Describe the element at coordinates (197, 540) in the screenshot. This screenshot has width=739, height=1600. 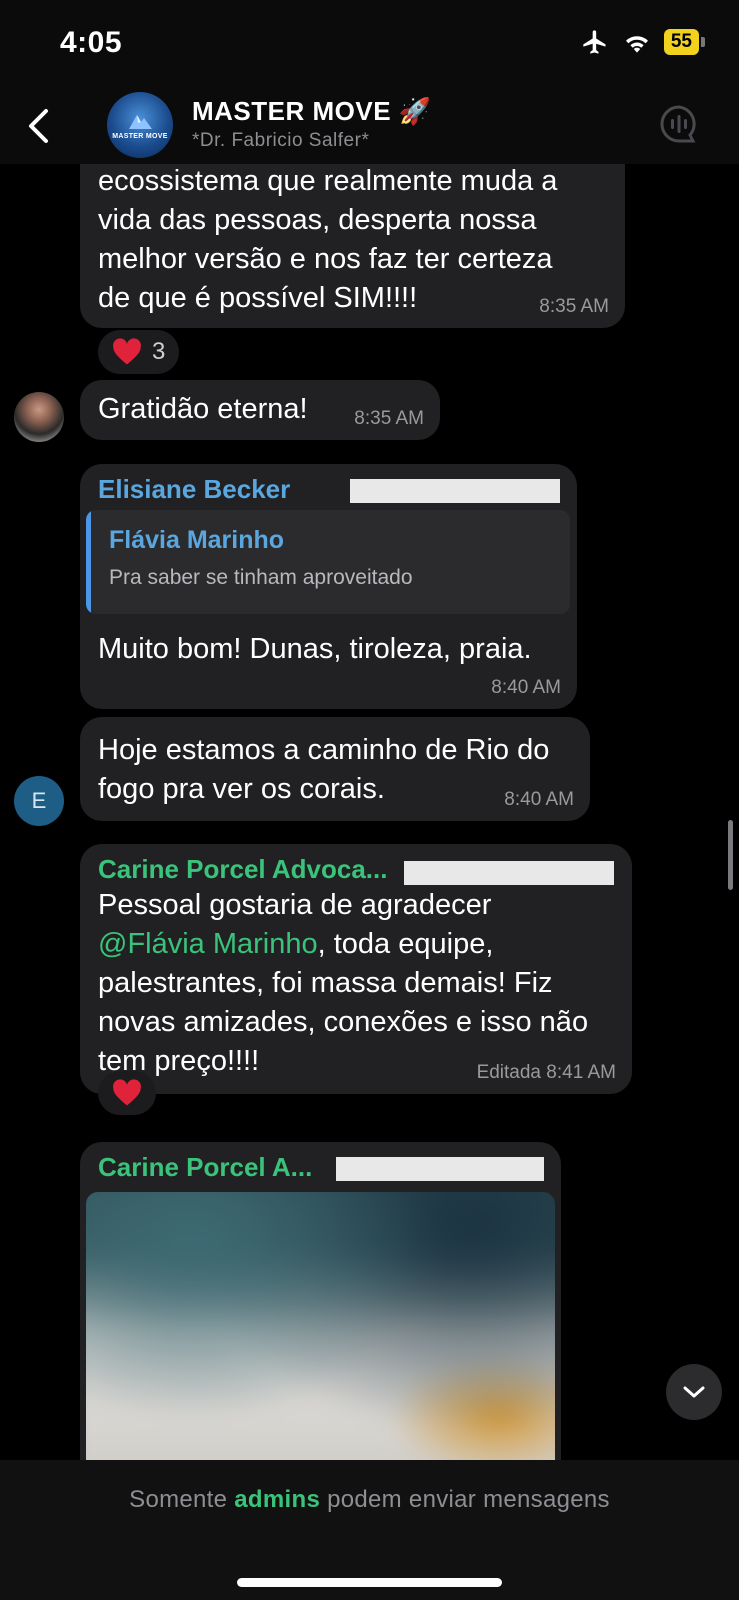
I see `quote-sender: Flávia Marinho` at that location.